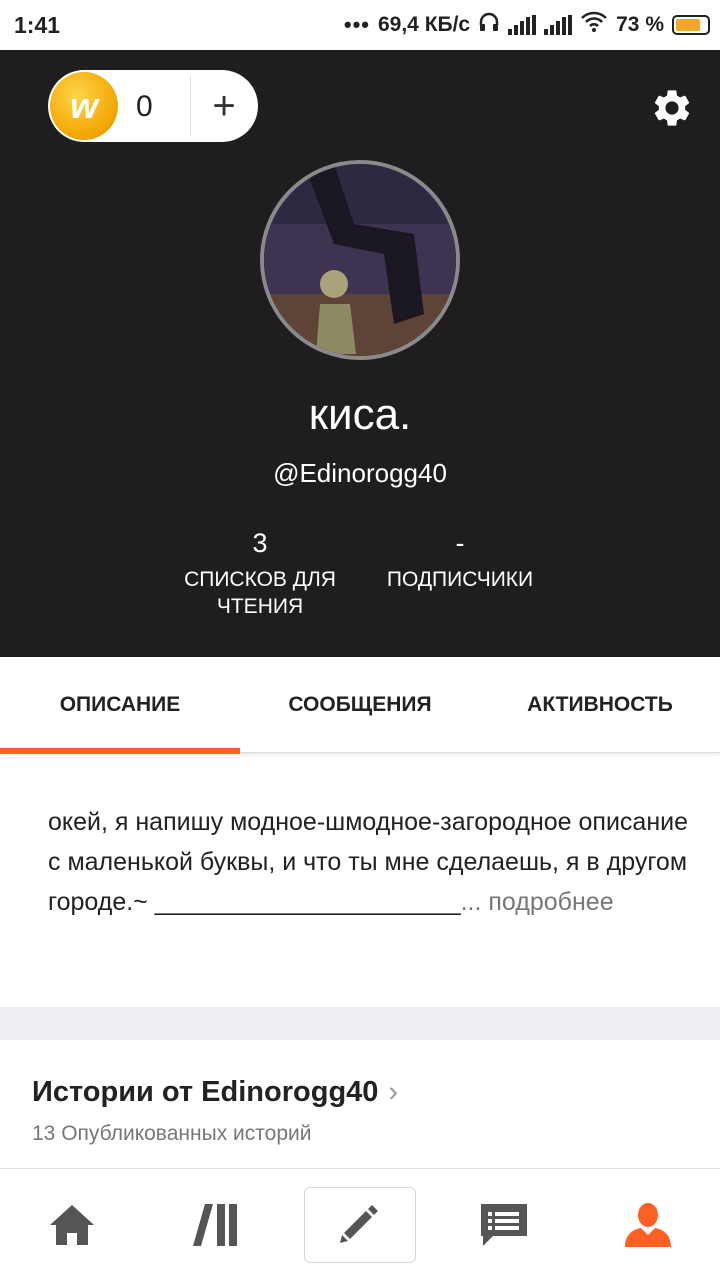  I want to click on battery-percent: 73 %, so click(640, 24).